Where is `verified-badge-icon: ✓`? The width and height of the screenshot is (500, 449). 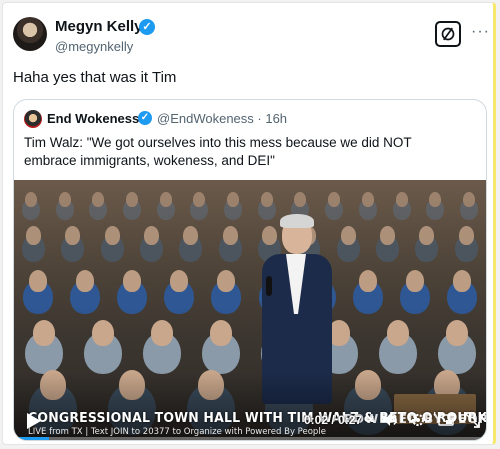
verified-badge-icon: ✓ is located at coordinates (147, 27).